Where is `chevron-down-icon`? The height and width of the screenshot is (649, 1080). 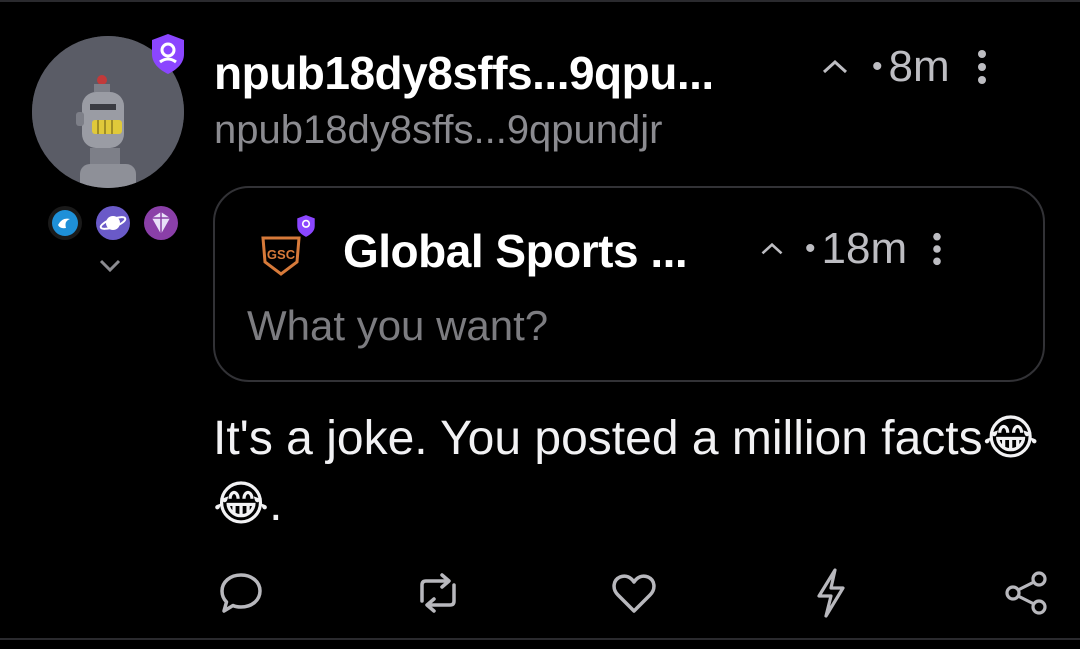
chevron-down-icon is located at coordinates (110, 266).